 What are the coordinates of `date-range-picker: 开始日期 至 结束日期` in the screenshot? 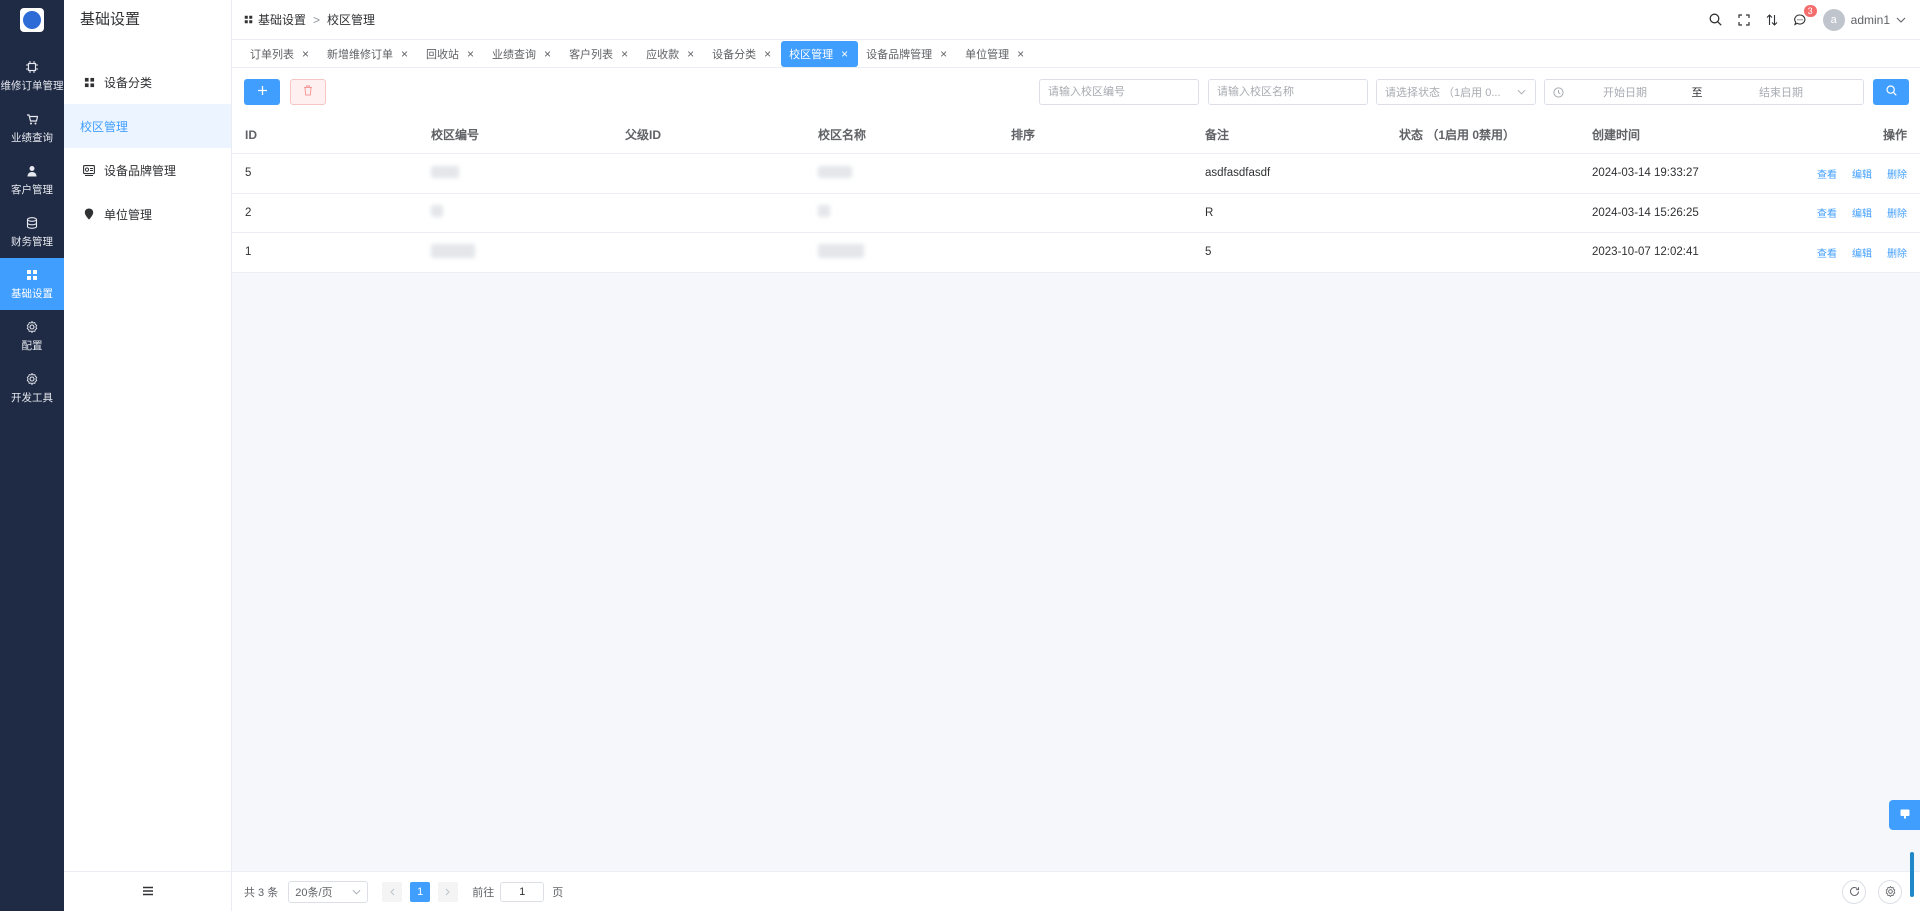 It's located at (1704, 92).